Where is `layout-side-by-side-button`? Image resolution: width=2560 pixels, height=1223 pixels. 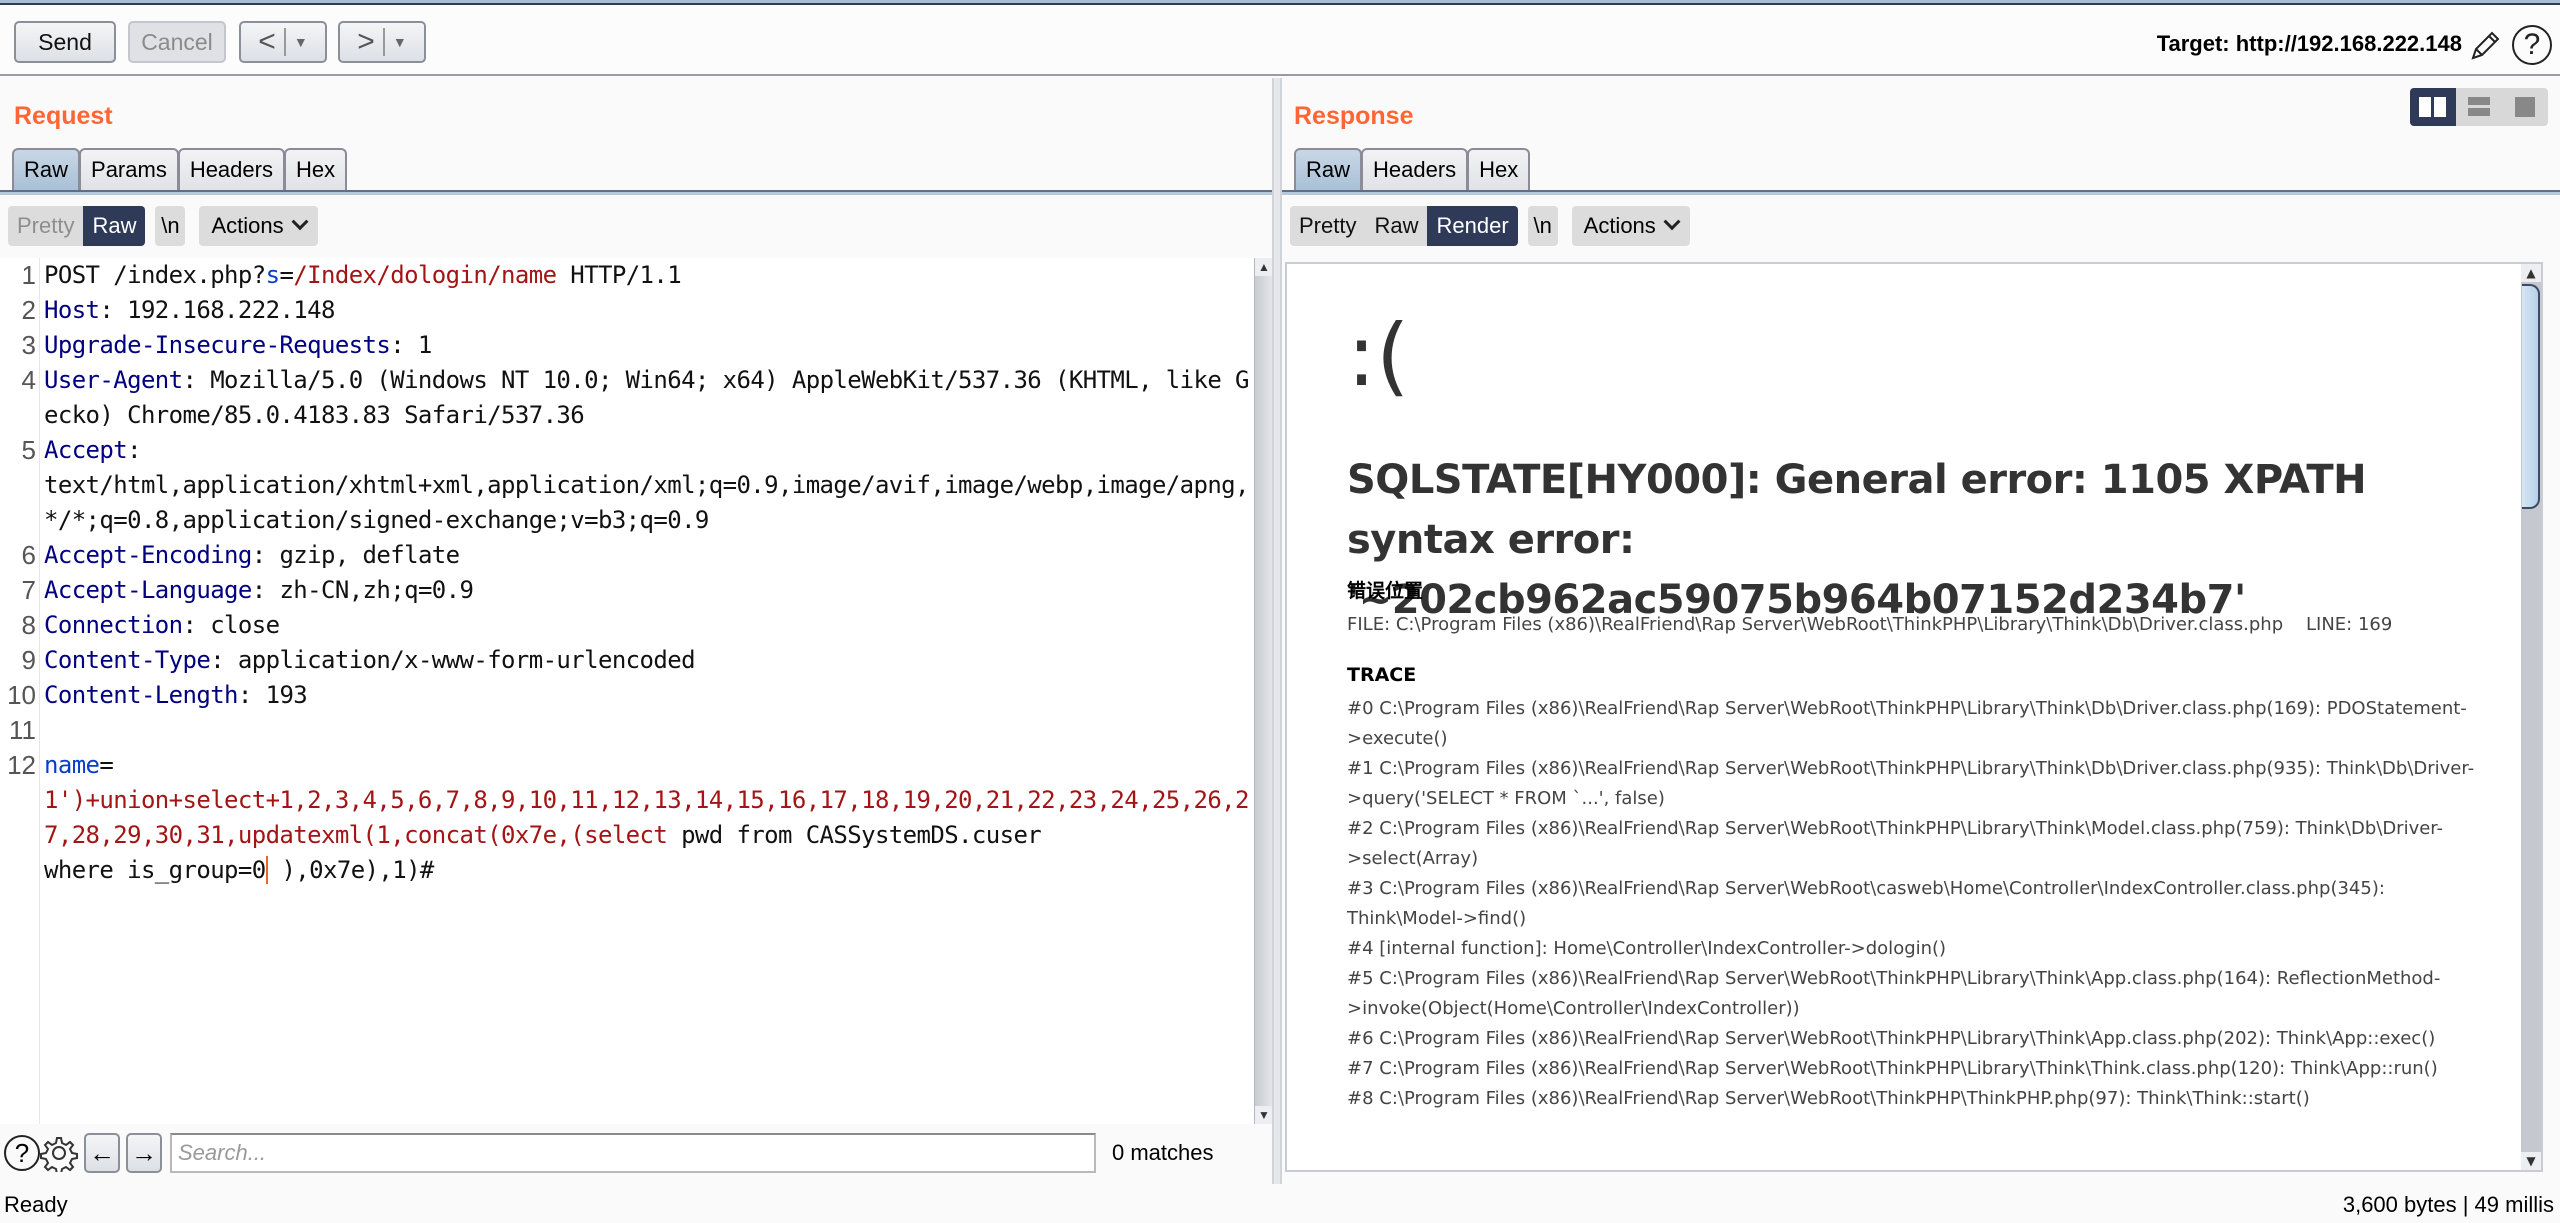 layout-side-by-side-button is located at coordinates (2433, 107).